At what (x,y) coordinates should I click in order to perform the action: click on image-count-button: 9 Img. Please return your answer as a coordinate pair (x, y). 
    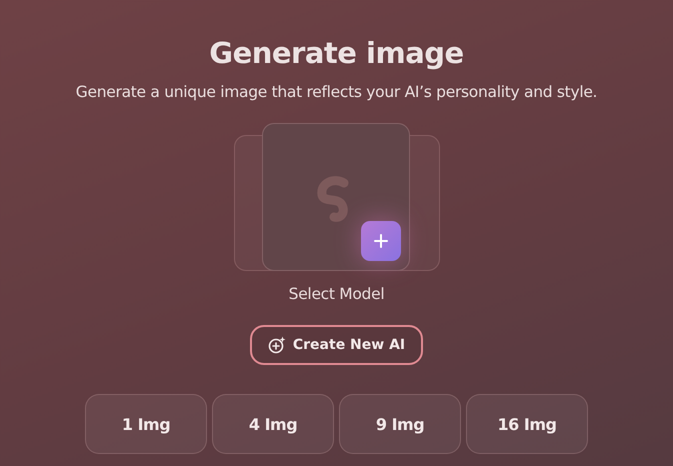
    Looking at the image, I should click on (400, 424).